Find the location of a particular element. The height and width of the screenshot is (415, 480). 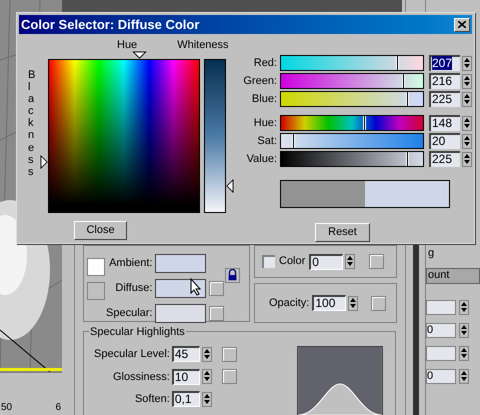

number-field: 100 is located at coordinates (329, 303).